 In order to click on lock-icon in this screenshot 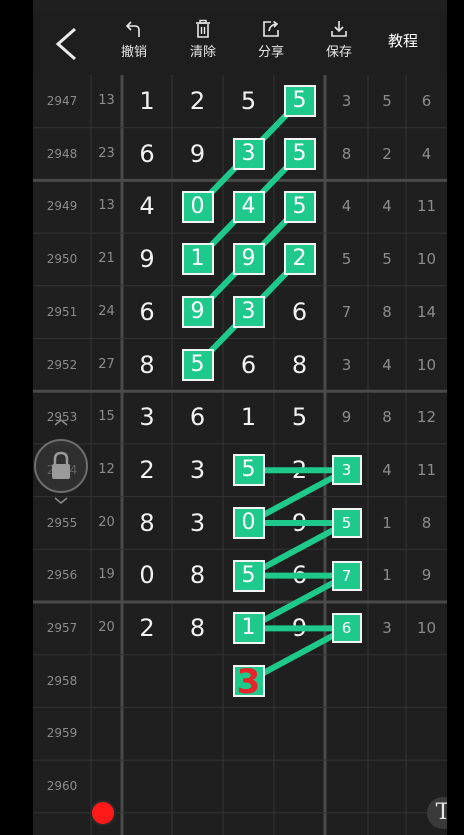, I will do `click(61, 465)`.